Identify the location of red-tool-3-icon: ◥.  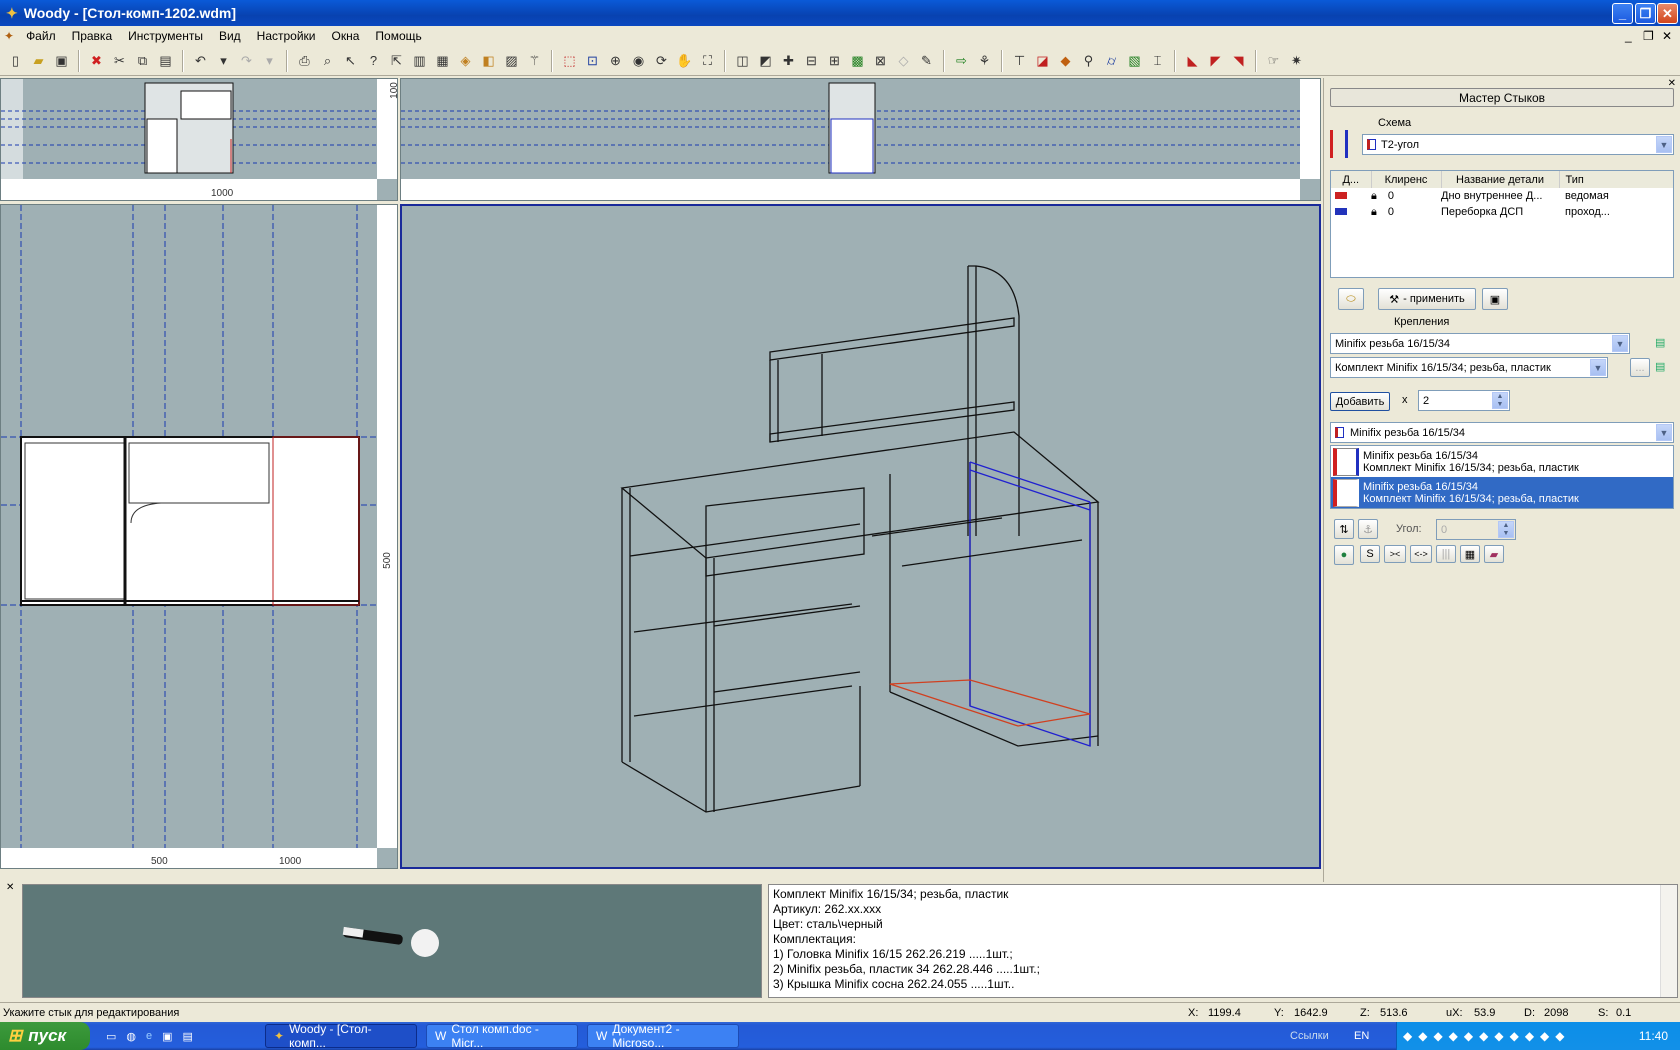
(1238, 60).